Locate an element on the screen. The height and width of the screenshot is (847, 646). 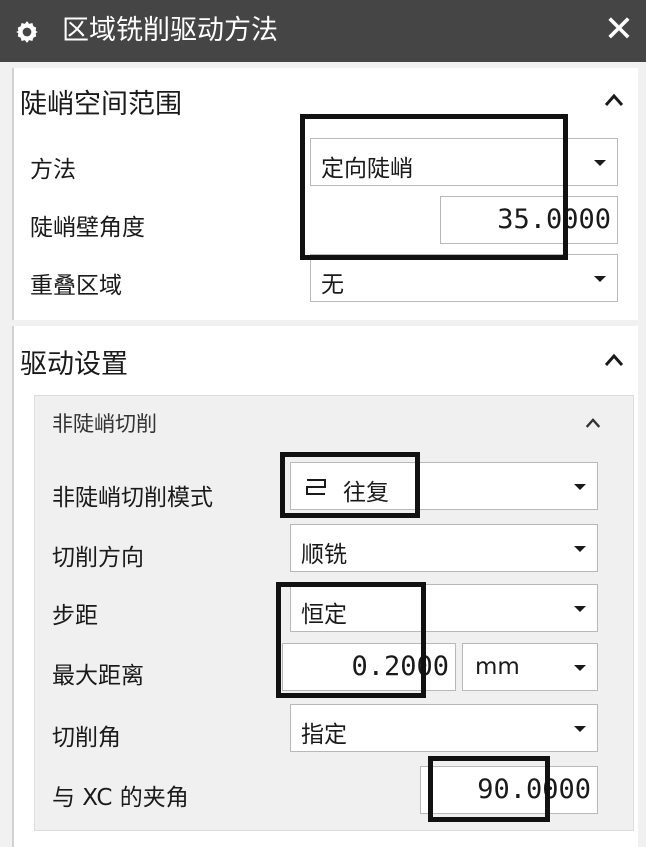
stepover-select: 恒定 is located at coordinates (444, 608).